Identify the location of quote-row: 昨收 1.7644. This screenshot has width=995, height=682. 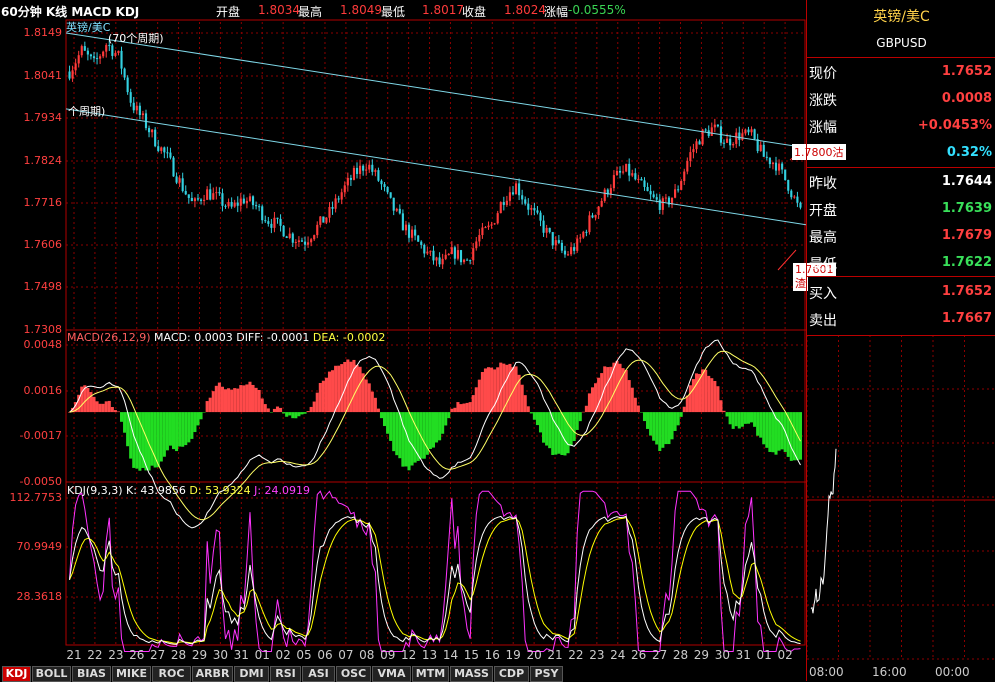
(901, 183).